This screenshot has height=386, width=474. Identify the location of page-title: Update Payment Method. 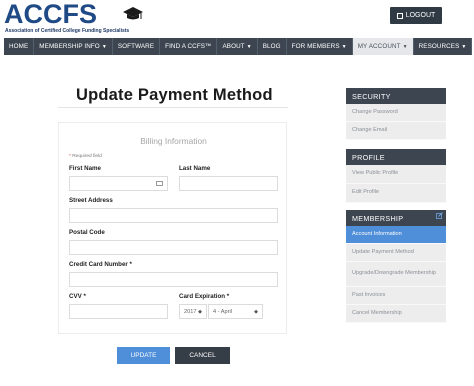
(174, 95).